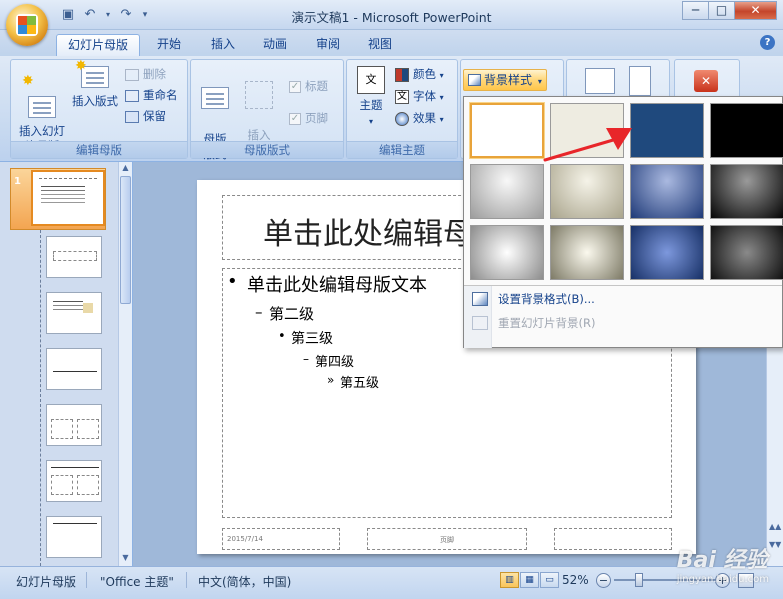  I want to click on page-setup-icon, so click(600, 81).